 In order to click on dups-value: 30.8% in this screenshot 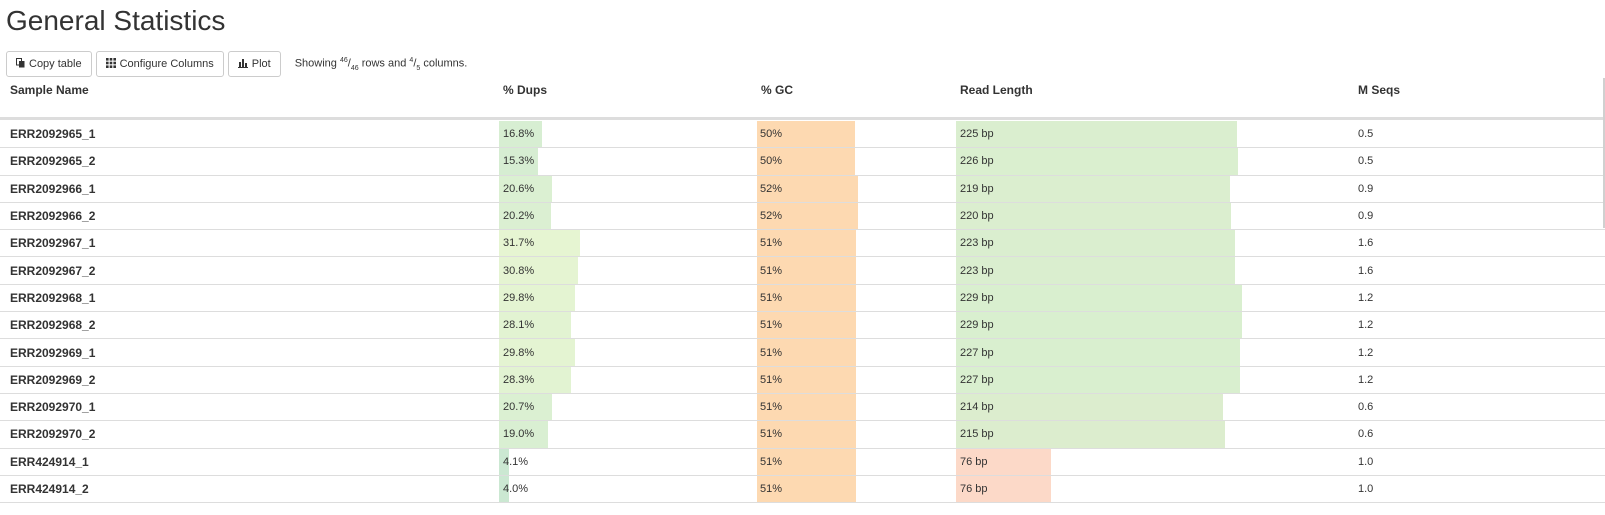, I will do `click(519, 270)`.